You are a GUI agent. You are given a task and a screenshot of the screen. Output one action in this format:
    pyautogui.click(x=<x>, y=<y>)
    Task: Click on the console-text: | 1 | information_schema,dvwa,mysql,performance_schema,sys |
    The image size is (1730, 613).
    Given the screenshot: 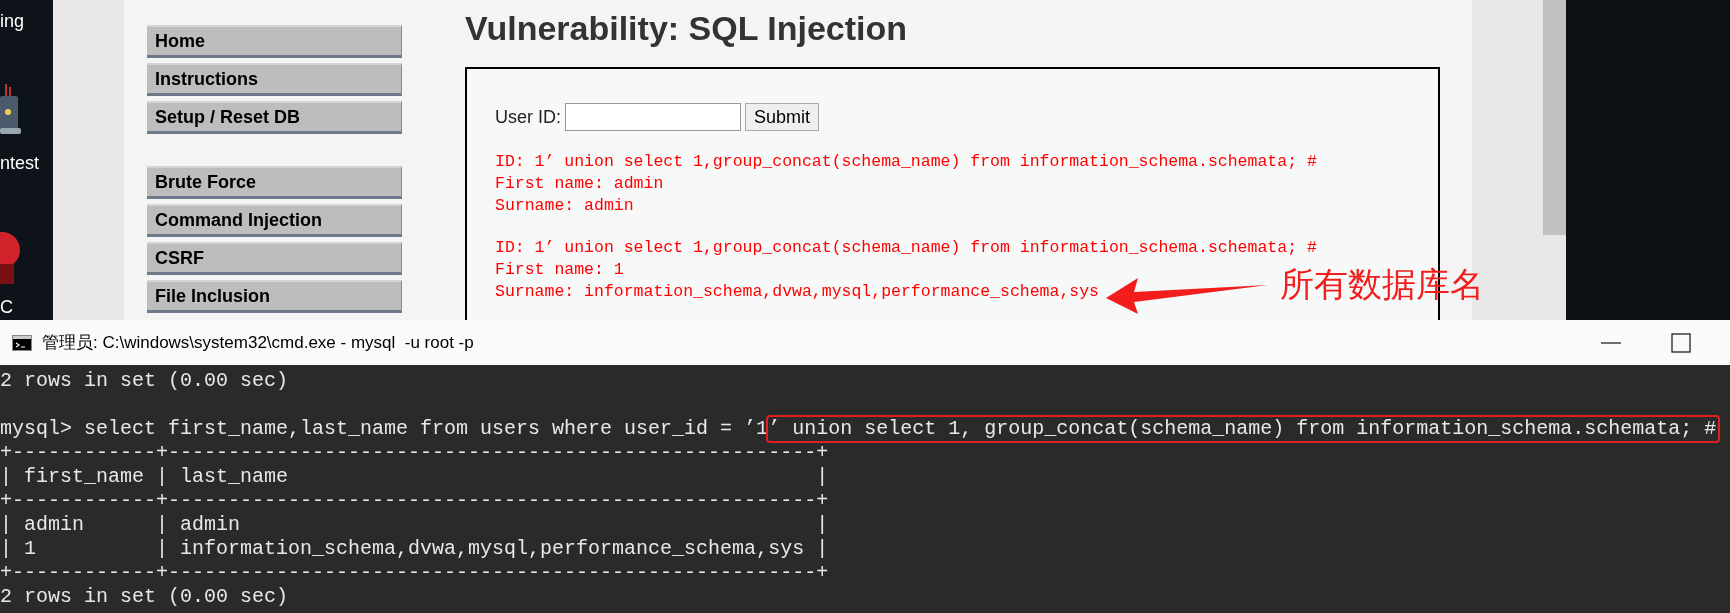 What is the action you would take?
    pyautogui.click(x=414, y=549)
    